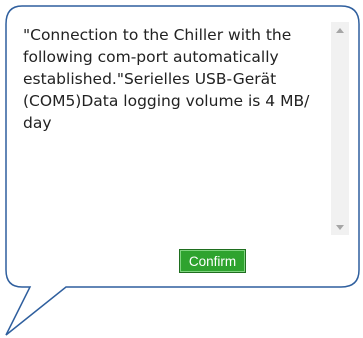 The image size is (363, 338). I want to click on scroll-down-button, so click(340, 227).